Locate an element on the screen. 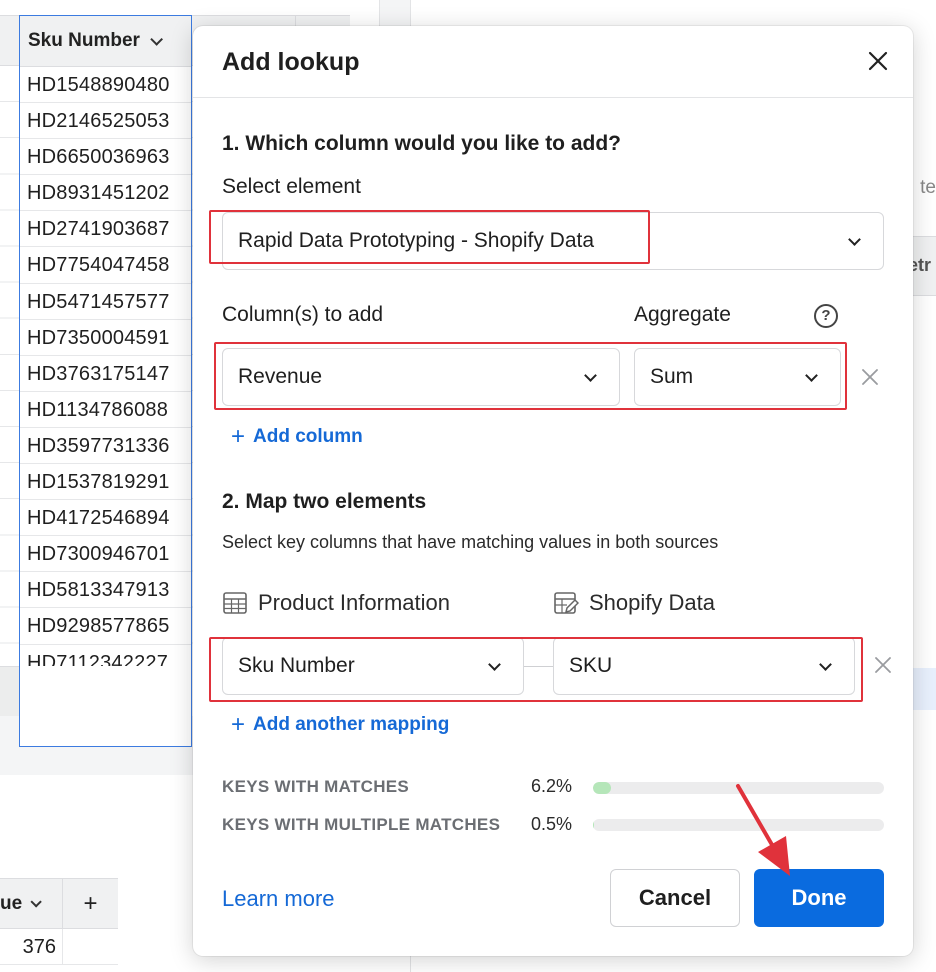 The image size is (936, 972). left-key-dropdown: Sku Number is located at coordinates (373, 666).